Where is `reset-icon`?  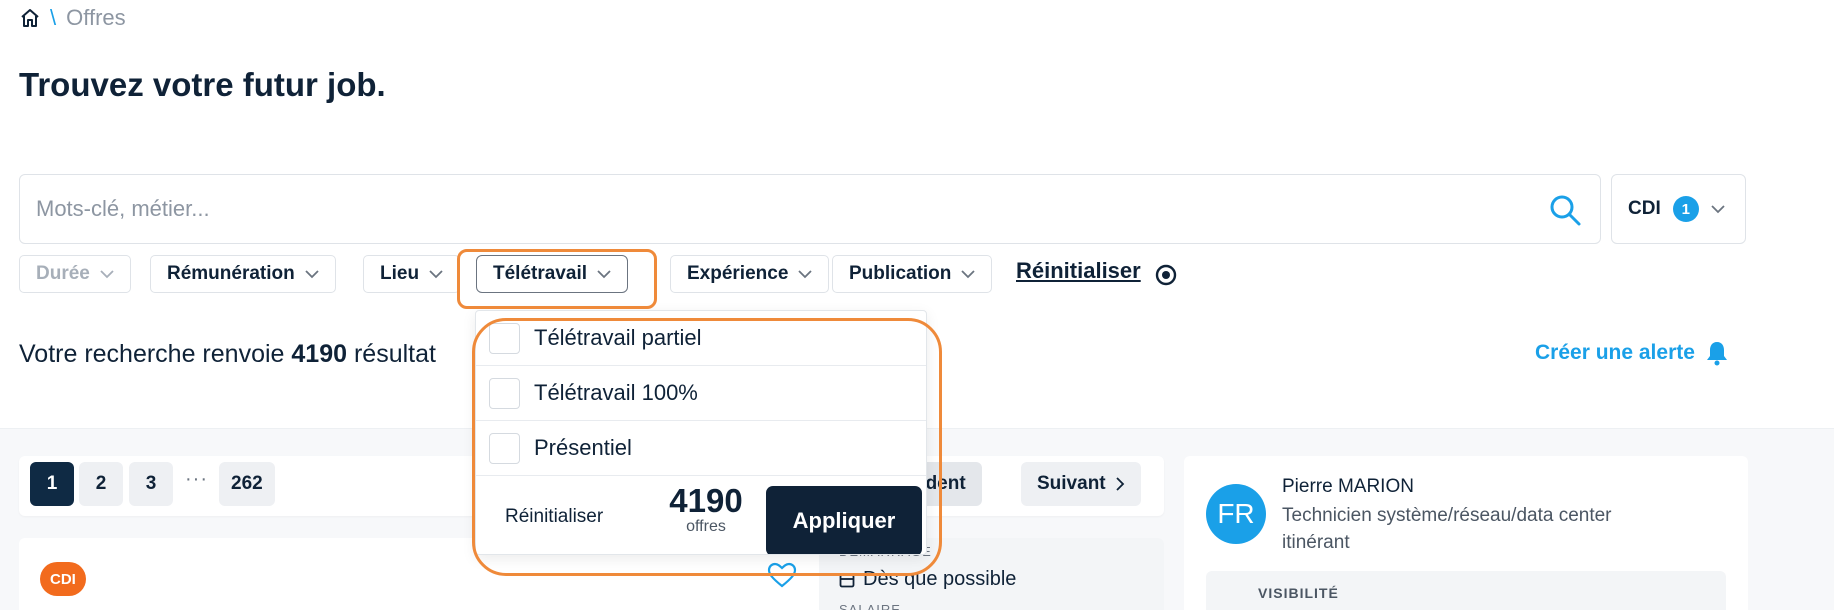 reset-icon is located at coordinates (1166, 275).